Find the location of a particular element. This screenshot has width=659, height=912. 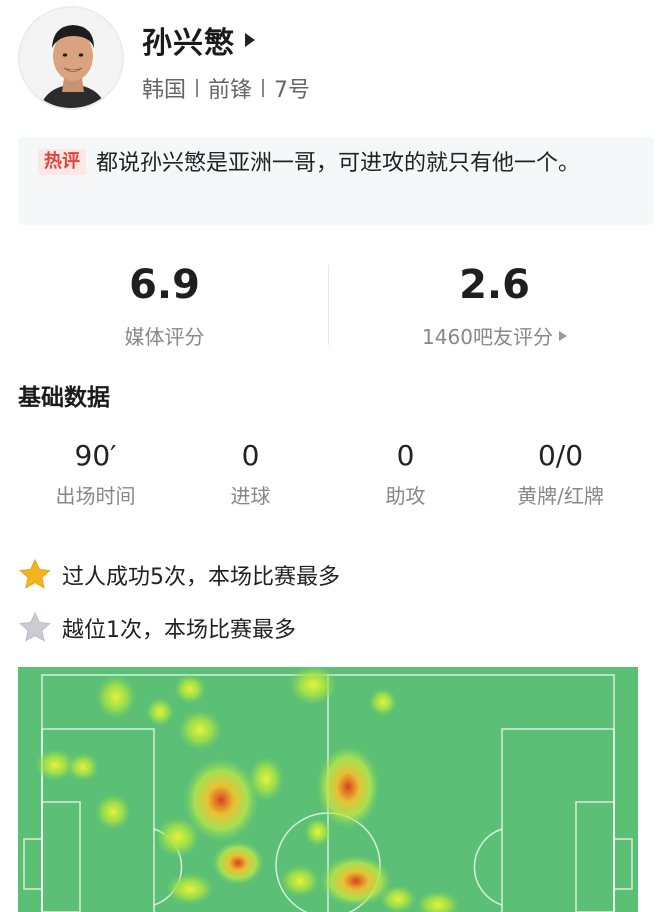

basic-stats-title: 基础数据 is located at coordinates (64, 398).